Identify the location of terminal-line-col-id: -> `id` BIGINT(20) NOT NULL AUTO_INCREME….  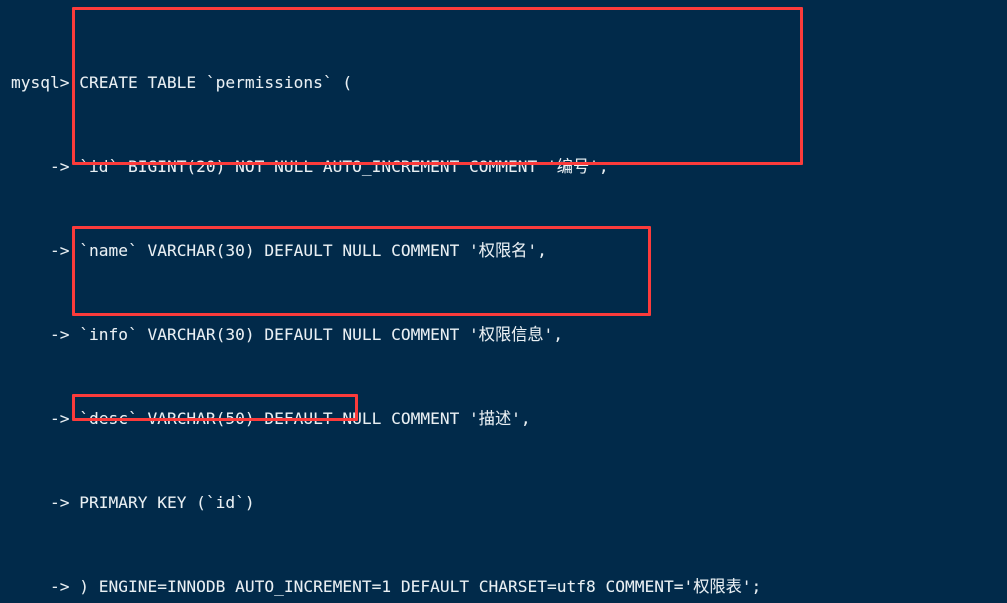
(386, 166).